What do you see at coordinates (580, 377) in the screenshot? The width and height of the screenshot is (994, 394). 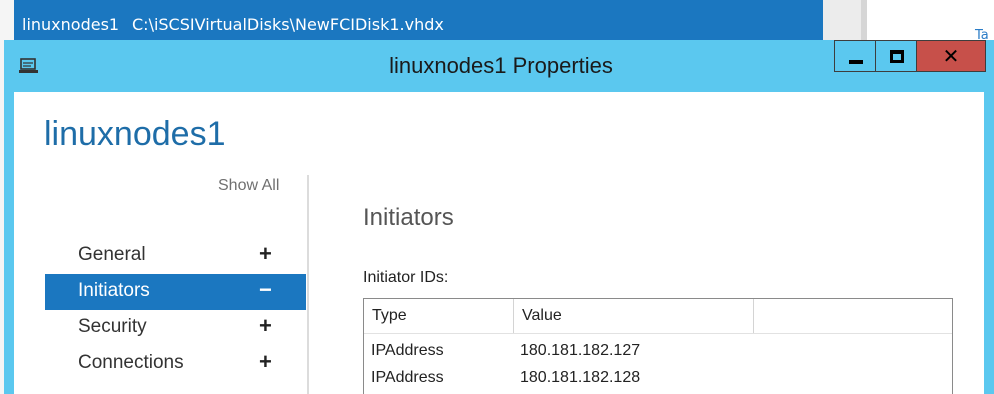 I see `cell-value: 180.181.182.128` at bounding box center [580, 377].